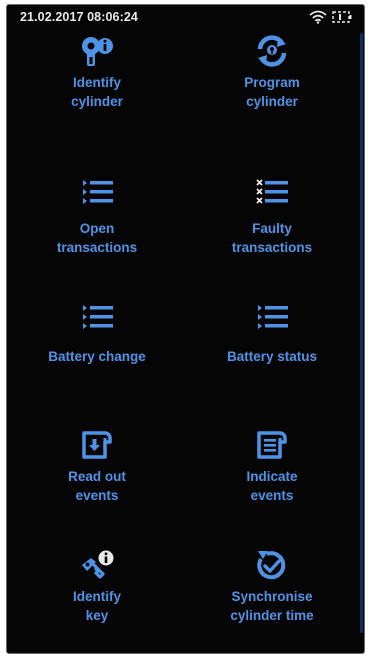 The height and width of the screenshot is (657, 371). I want to click on battery-status-button: Battery status, so click(272, 355).